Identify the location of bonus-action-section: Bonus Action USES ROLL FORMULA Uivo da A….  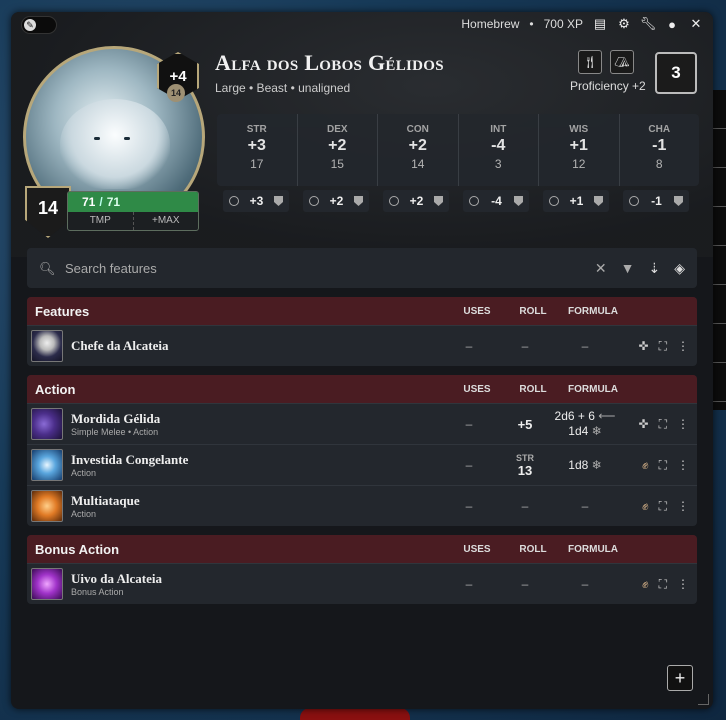
(362, 569).